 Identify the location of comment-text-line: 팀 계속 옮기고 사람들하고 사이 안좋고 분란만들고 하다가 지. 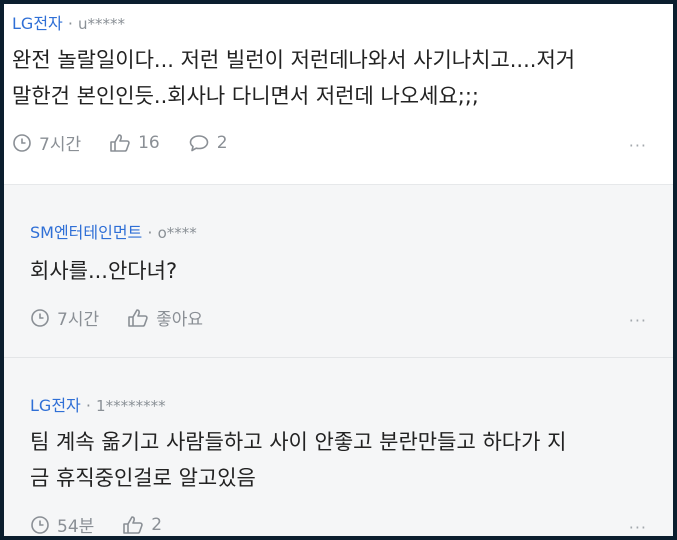
(298, 442).